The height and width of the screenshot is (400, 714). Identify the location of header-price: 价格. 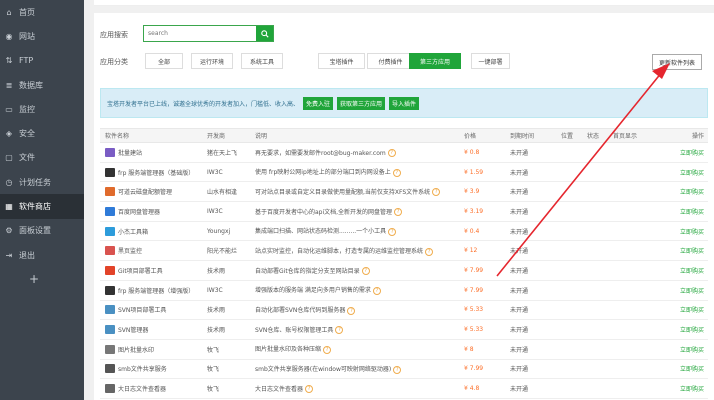
(487, 135).